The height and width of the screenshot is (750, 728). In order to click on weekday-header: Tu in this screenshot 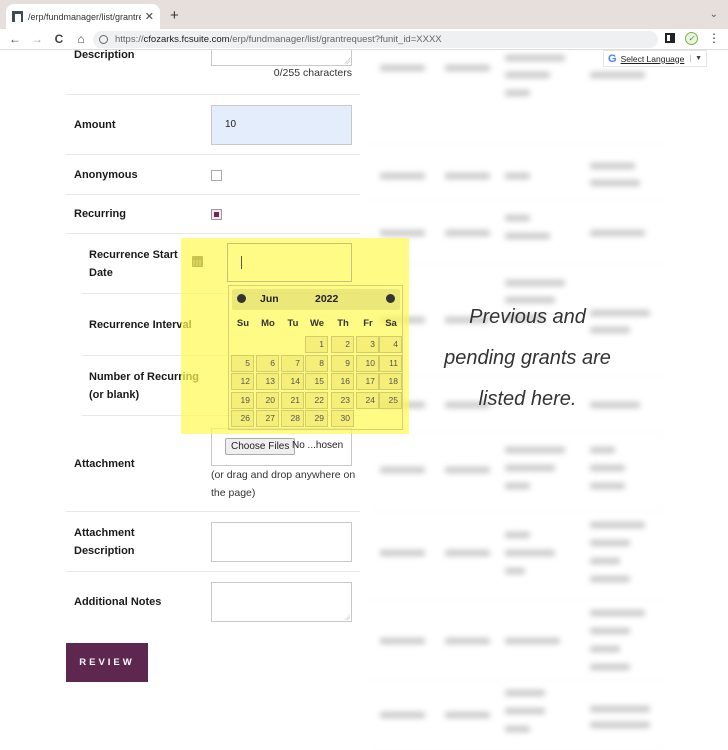, I will do `click(293, 323)`.